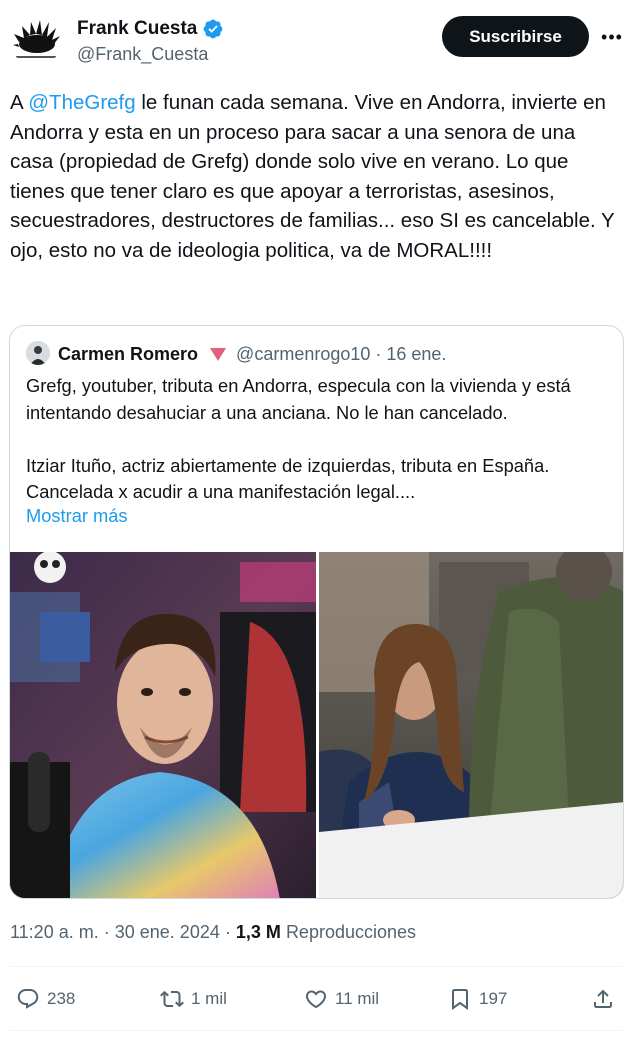  I want to click on author-handle: @Frank_Cuesta, so click(142, 54).